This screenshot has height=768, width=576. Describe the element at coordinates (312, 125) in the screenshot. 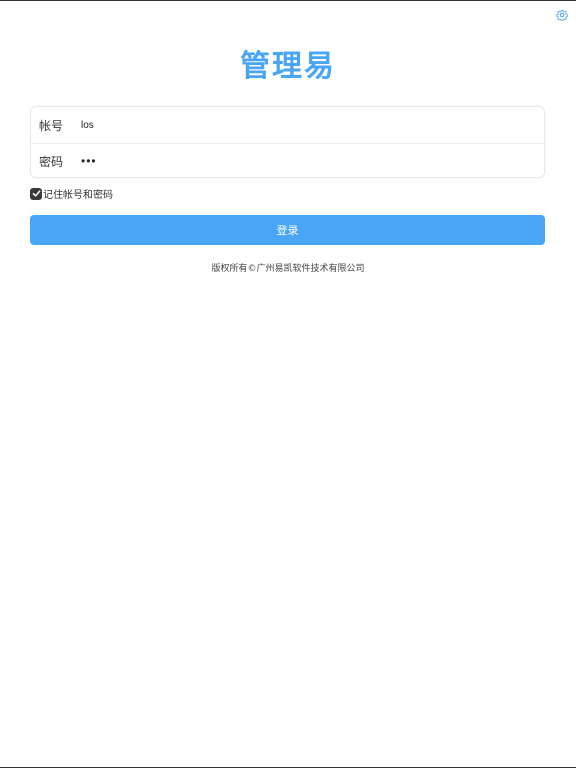

I see `account-input` at that location.